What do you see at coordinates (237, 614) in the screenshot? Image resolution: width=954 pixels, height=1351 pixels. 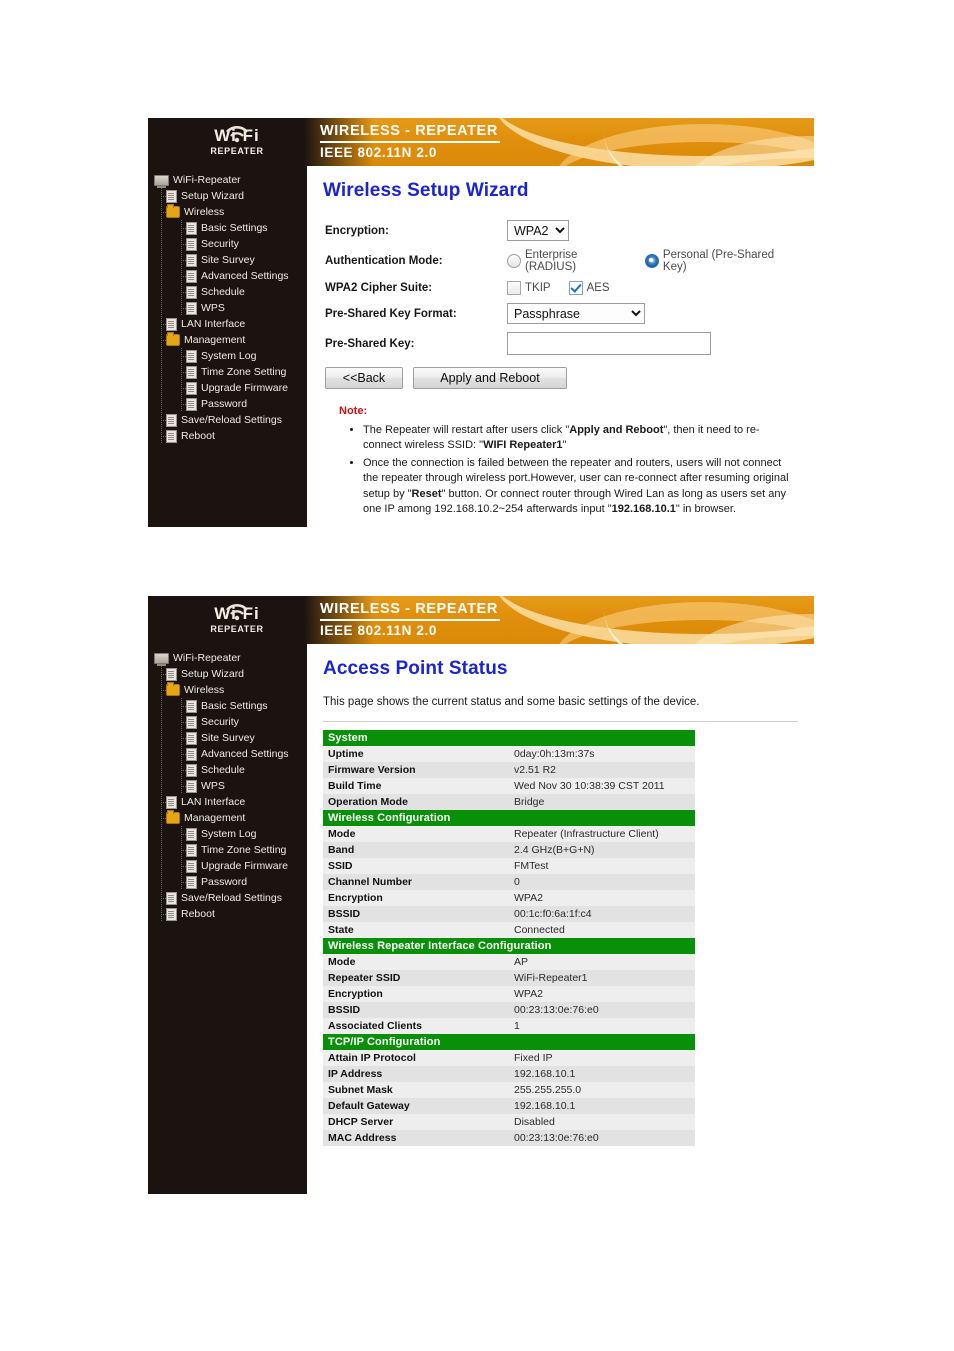 I see `logo-wordmark: Wi Fi` at bounding box center [237, 614].